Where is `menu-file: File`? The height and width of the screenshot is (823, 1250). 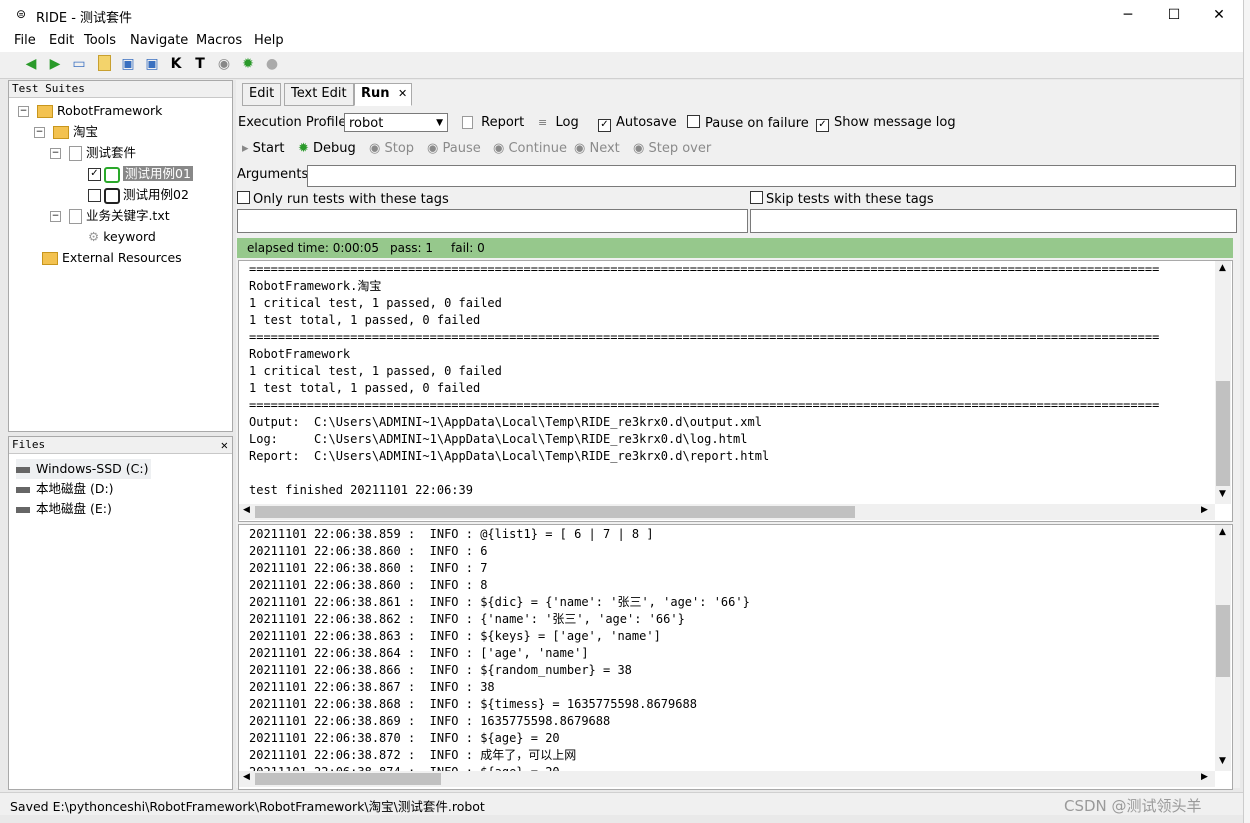
menu-file: File is located at coordinates (25, 40).